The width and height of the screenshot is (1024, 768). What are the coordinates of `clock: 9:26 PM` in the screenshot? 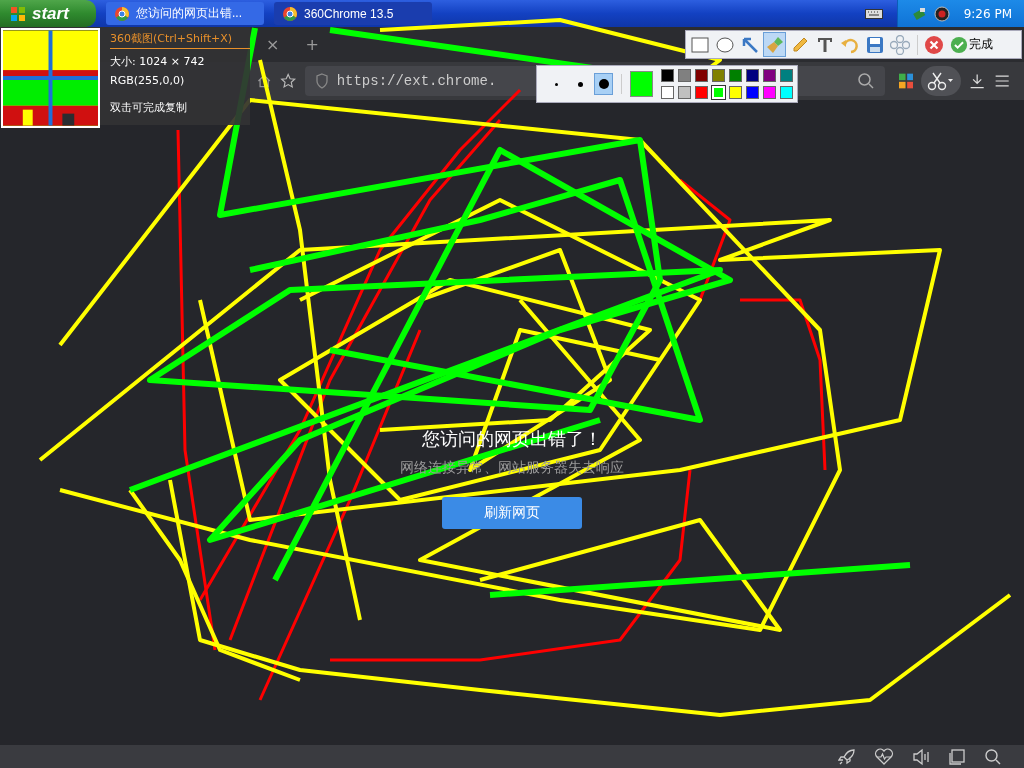 It's located at (987, 13).